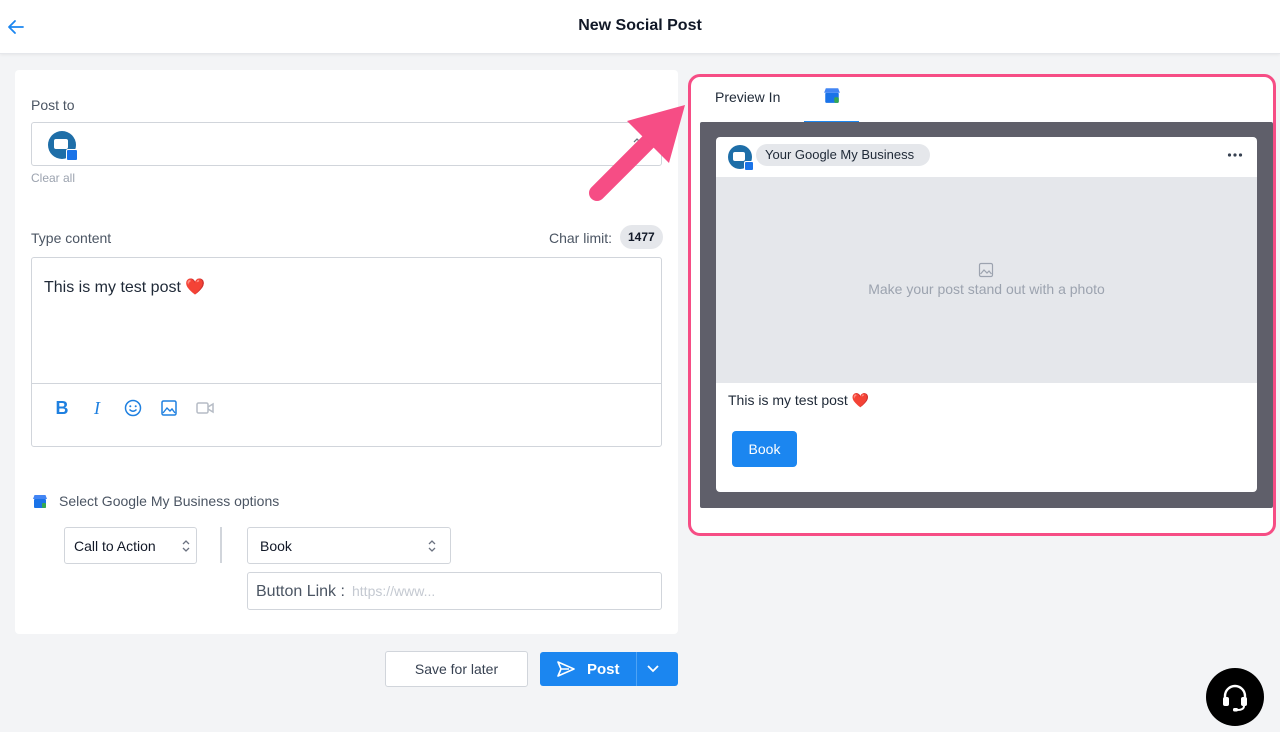 The image size is (1280, 732). What do you see at coordinates (112, 287) in the screenshot?
I see `editor-text: This is my test post` at bounding box center [112, 287].